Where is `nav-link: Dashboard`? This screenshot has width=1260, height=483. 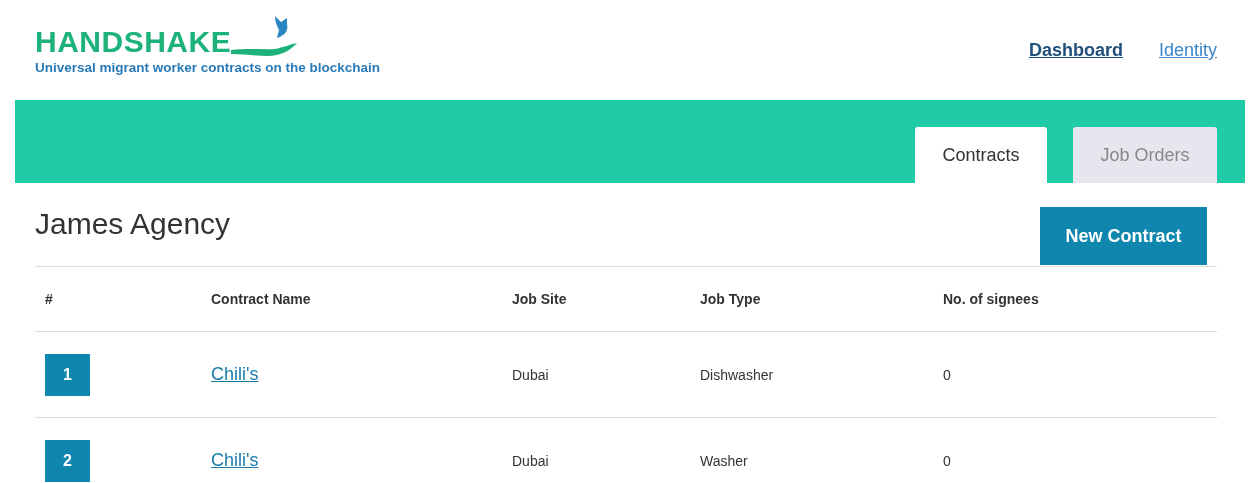
nav-link: Dashboard is located at coordinates (1075, 50).